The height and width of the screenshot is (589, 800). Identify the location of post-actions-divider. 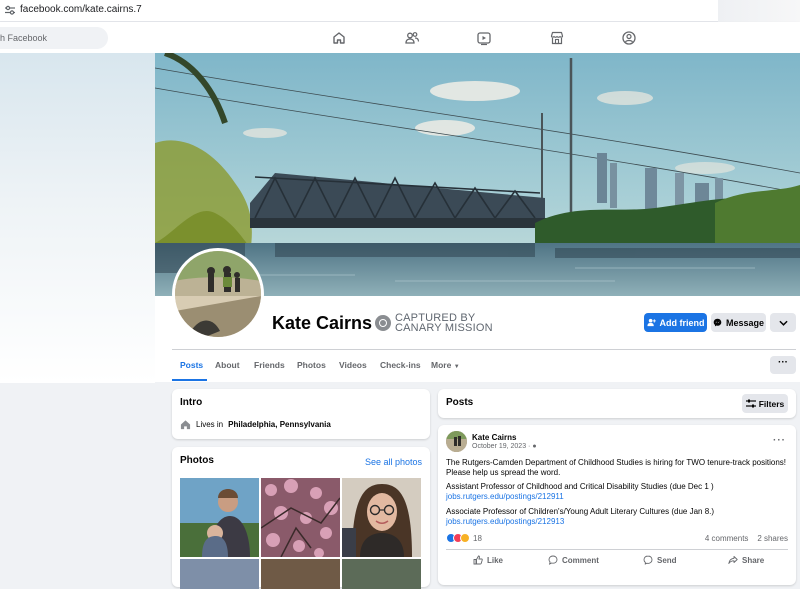
(617, 549).